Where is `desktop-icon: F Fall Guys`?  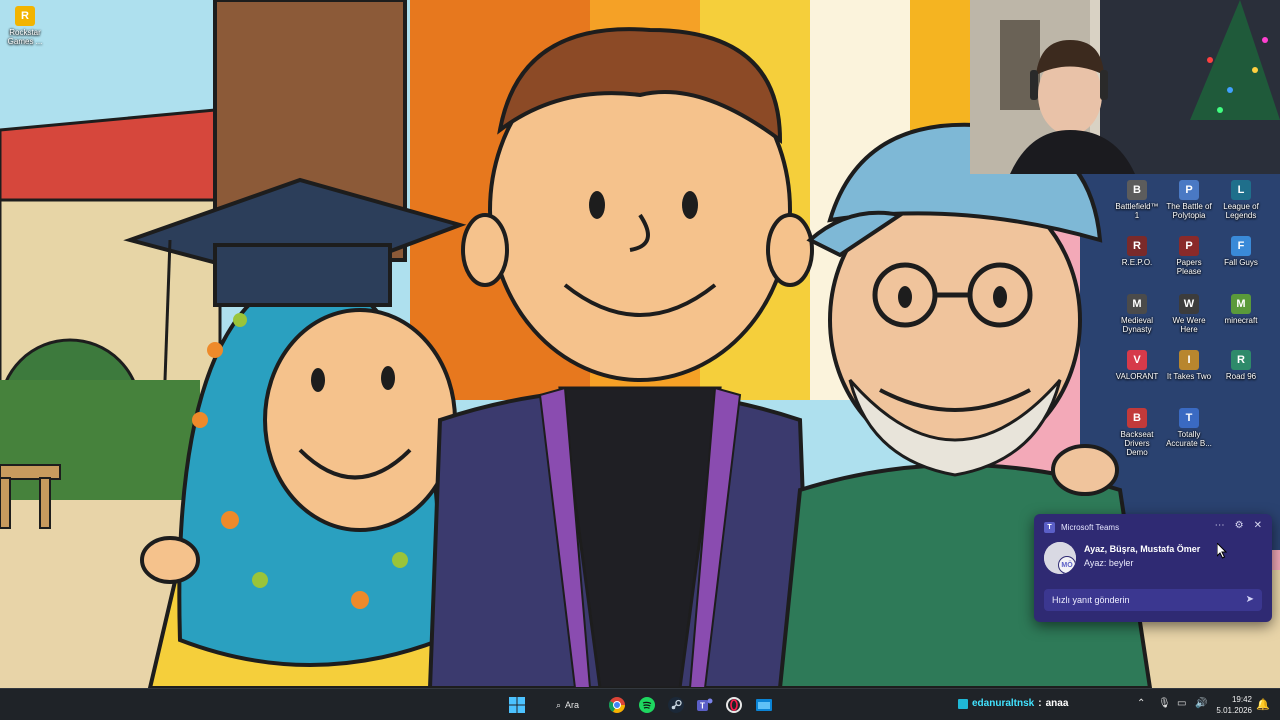 desktop-icon: F Fall Guys is located at coordinates (1241, 251).